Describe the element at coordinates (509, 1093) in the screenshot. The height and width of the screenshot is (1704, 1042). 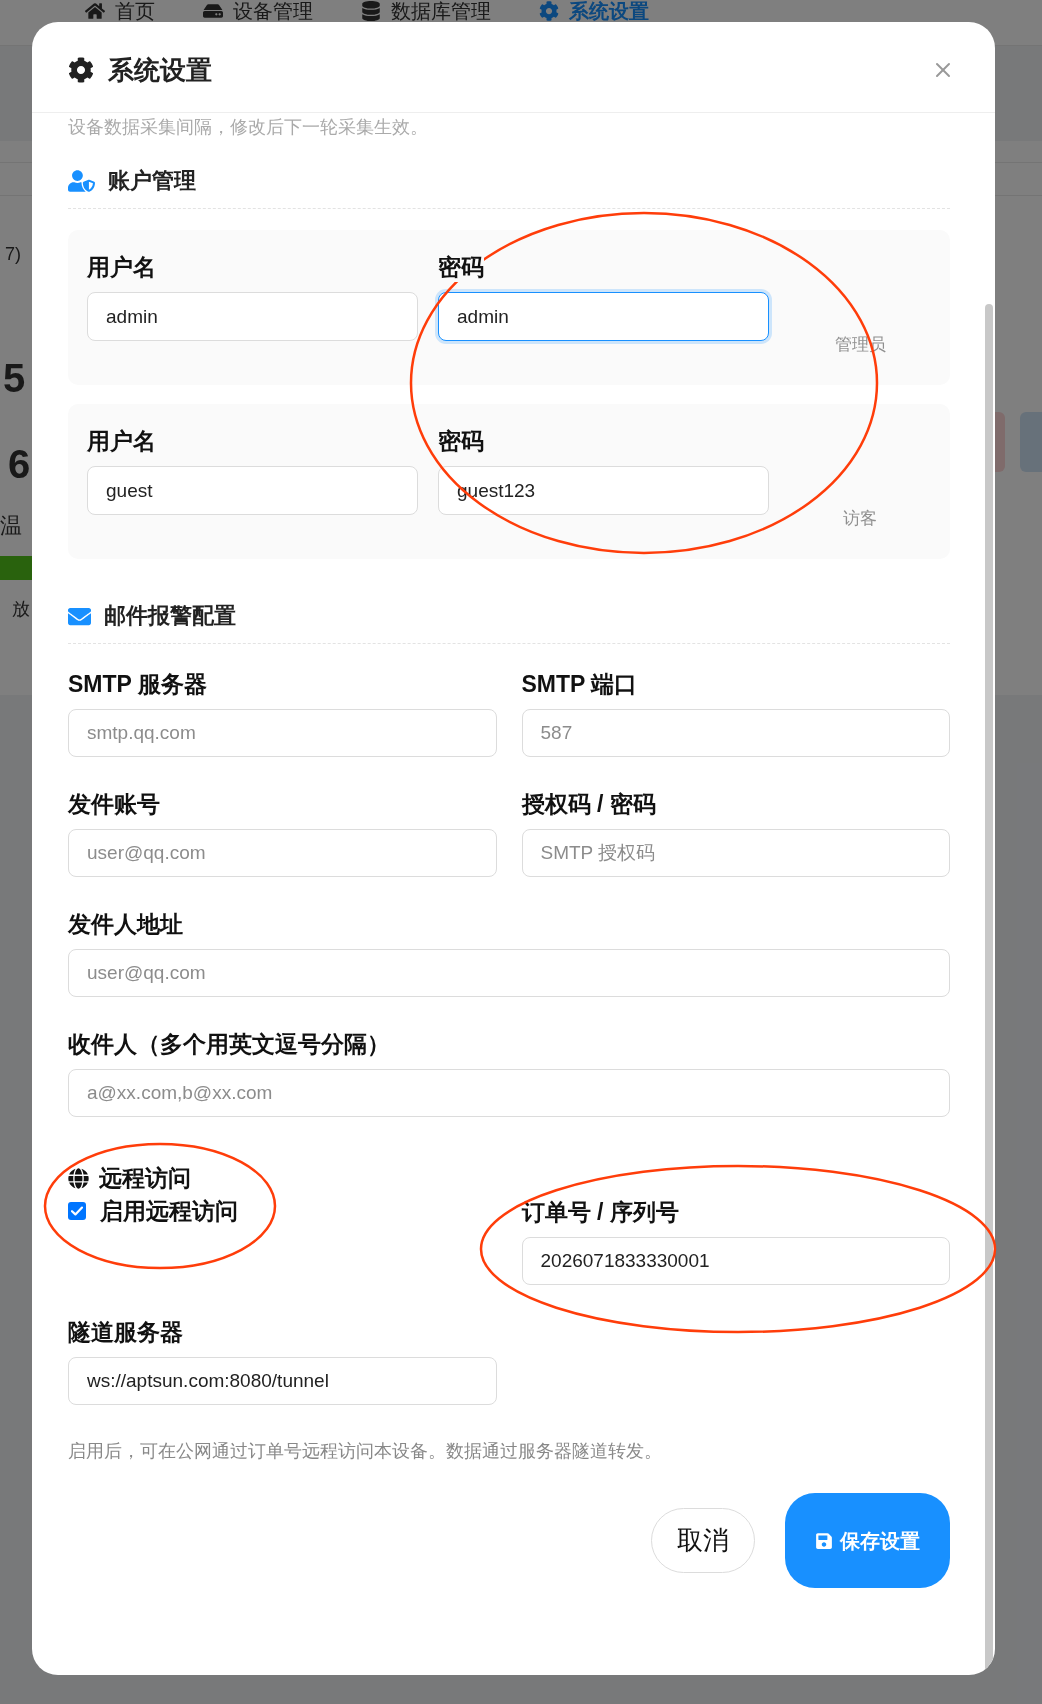
I see `input-field: a@xx.com,b@xx.com` at that location.